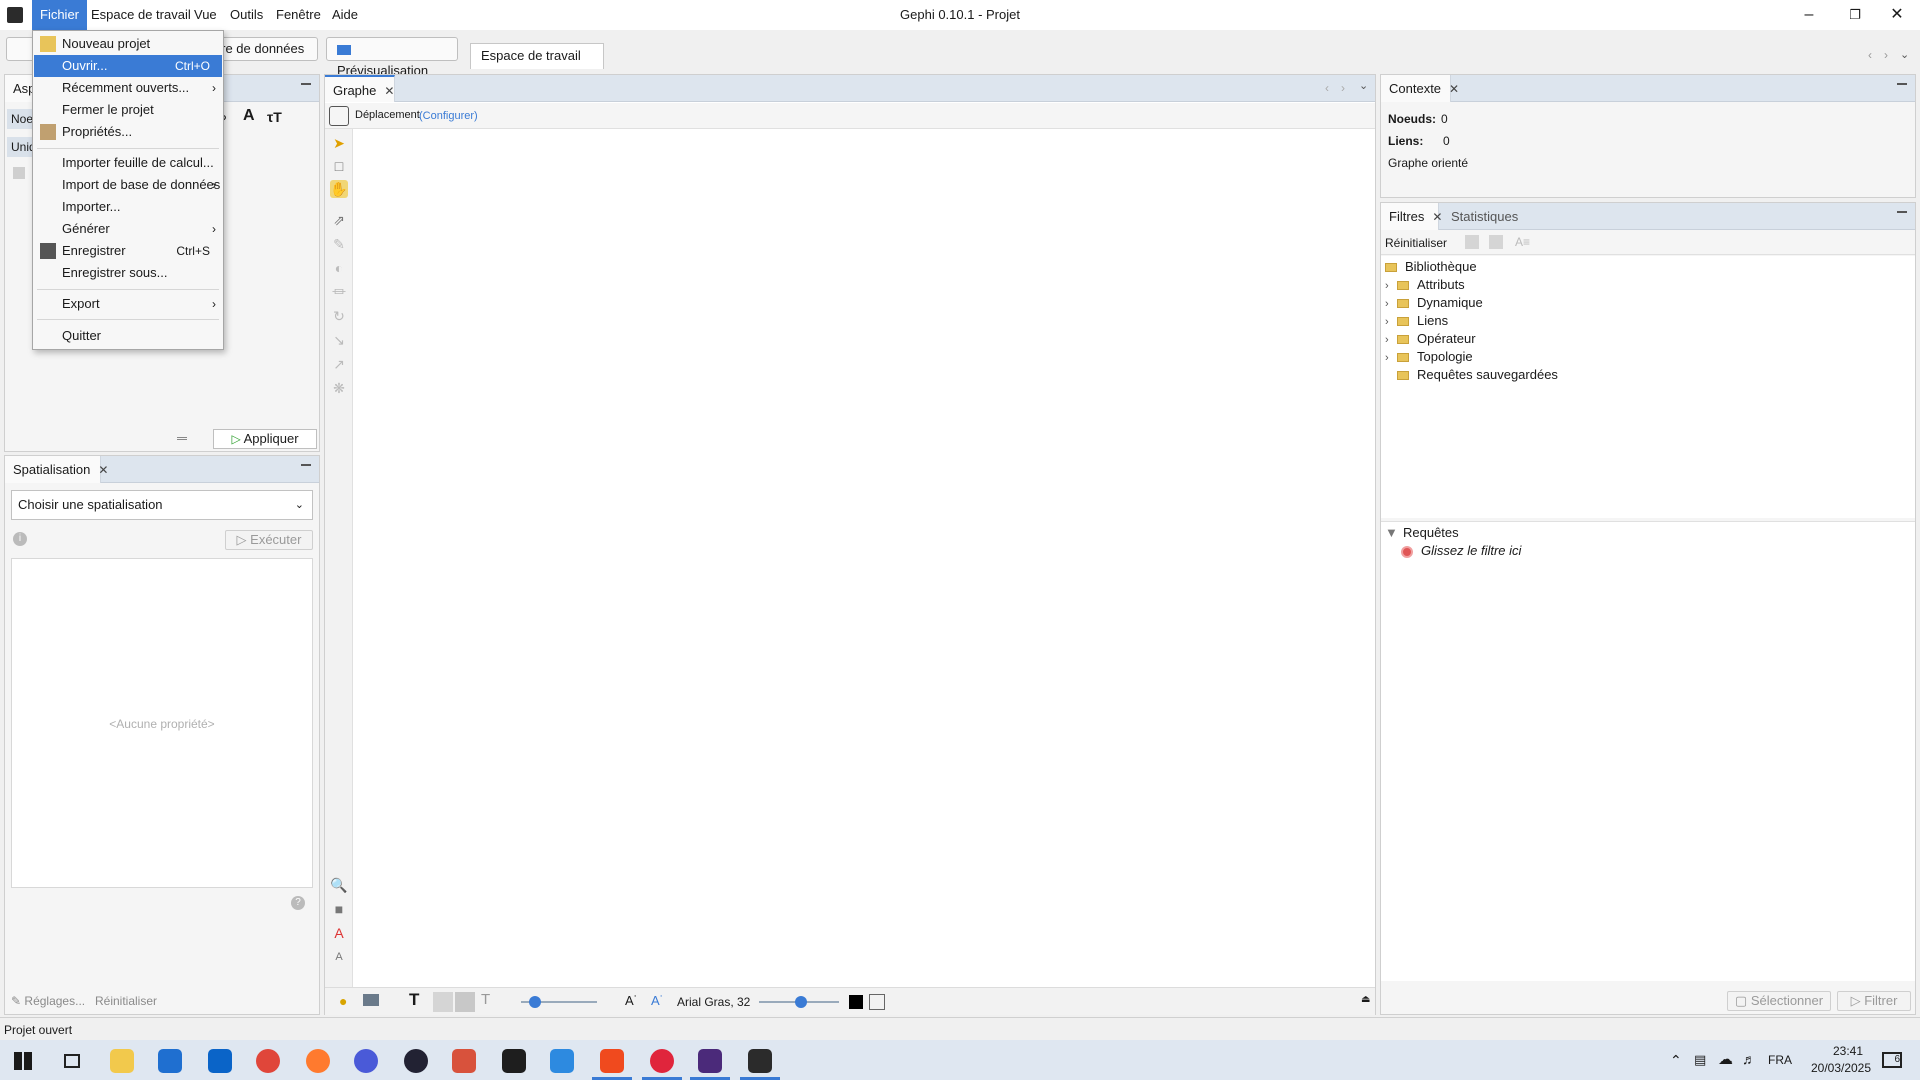 This screenshot has width=1920, height=1080. What do you see at coordinates (371, 1000) in the screenshot?
I see `screenshot-icon` at bounding box center [371, 1000].